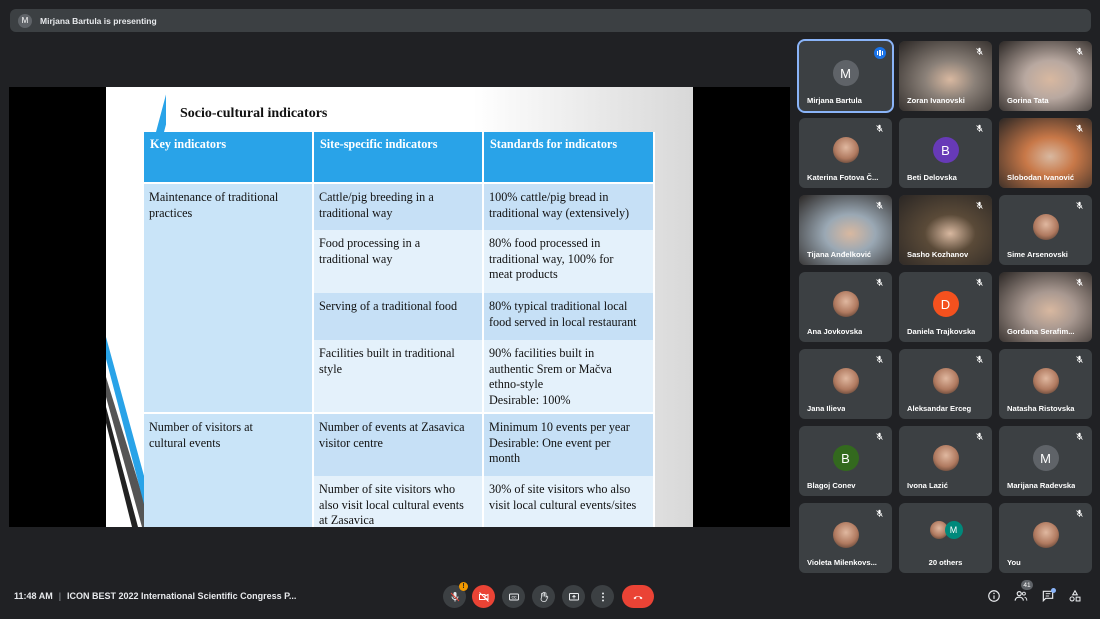  What do you see at coordinates (563, 504) in the screenshot?
I see `cell-text-line: visit local cultural events/sites` at bounding box center [563, 504].